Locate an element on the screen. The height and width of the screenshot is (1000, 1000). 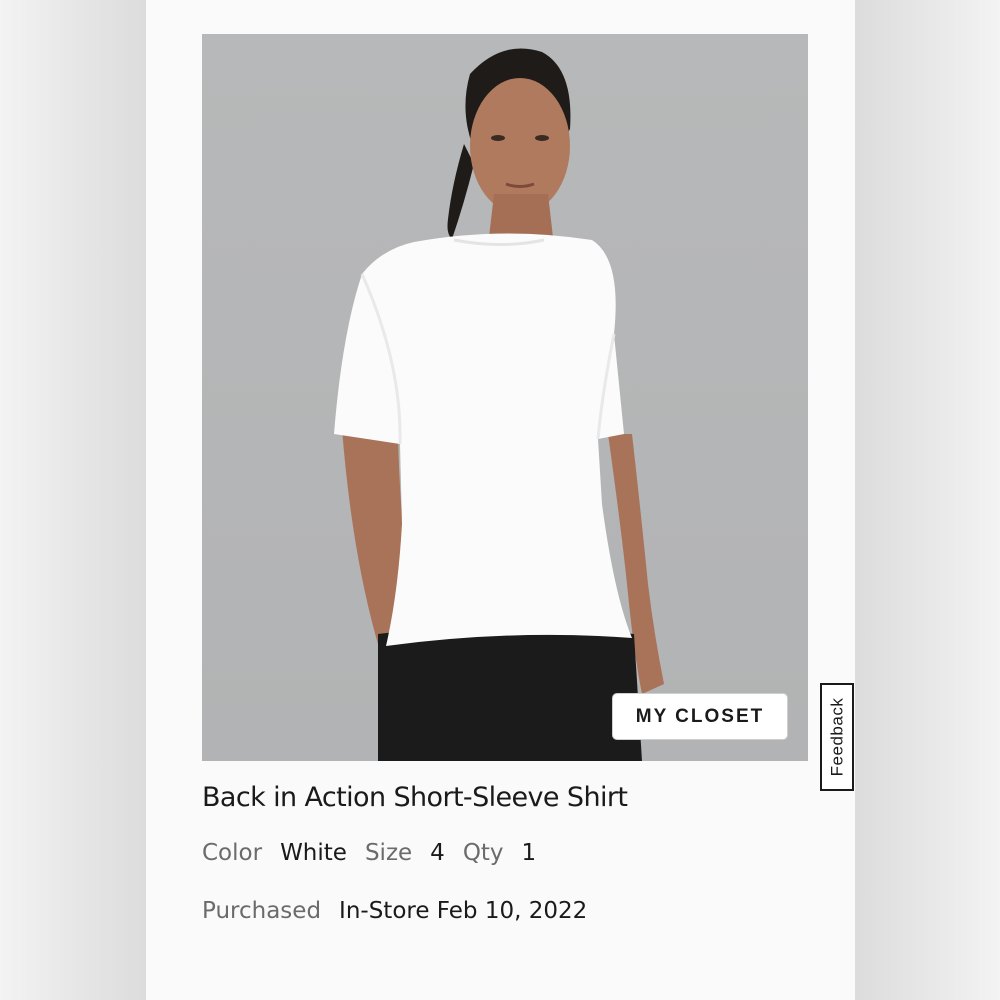
my-closet-button: MY CLOSET is located at coordinates (700, 716).